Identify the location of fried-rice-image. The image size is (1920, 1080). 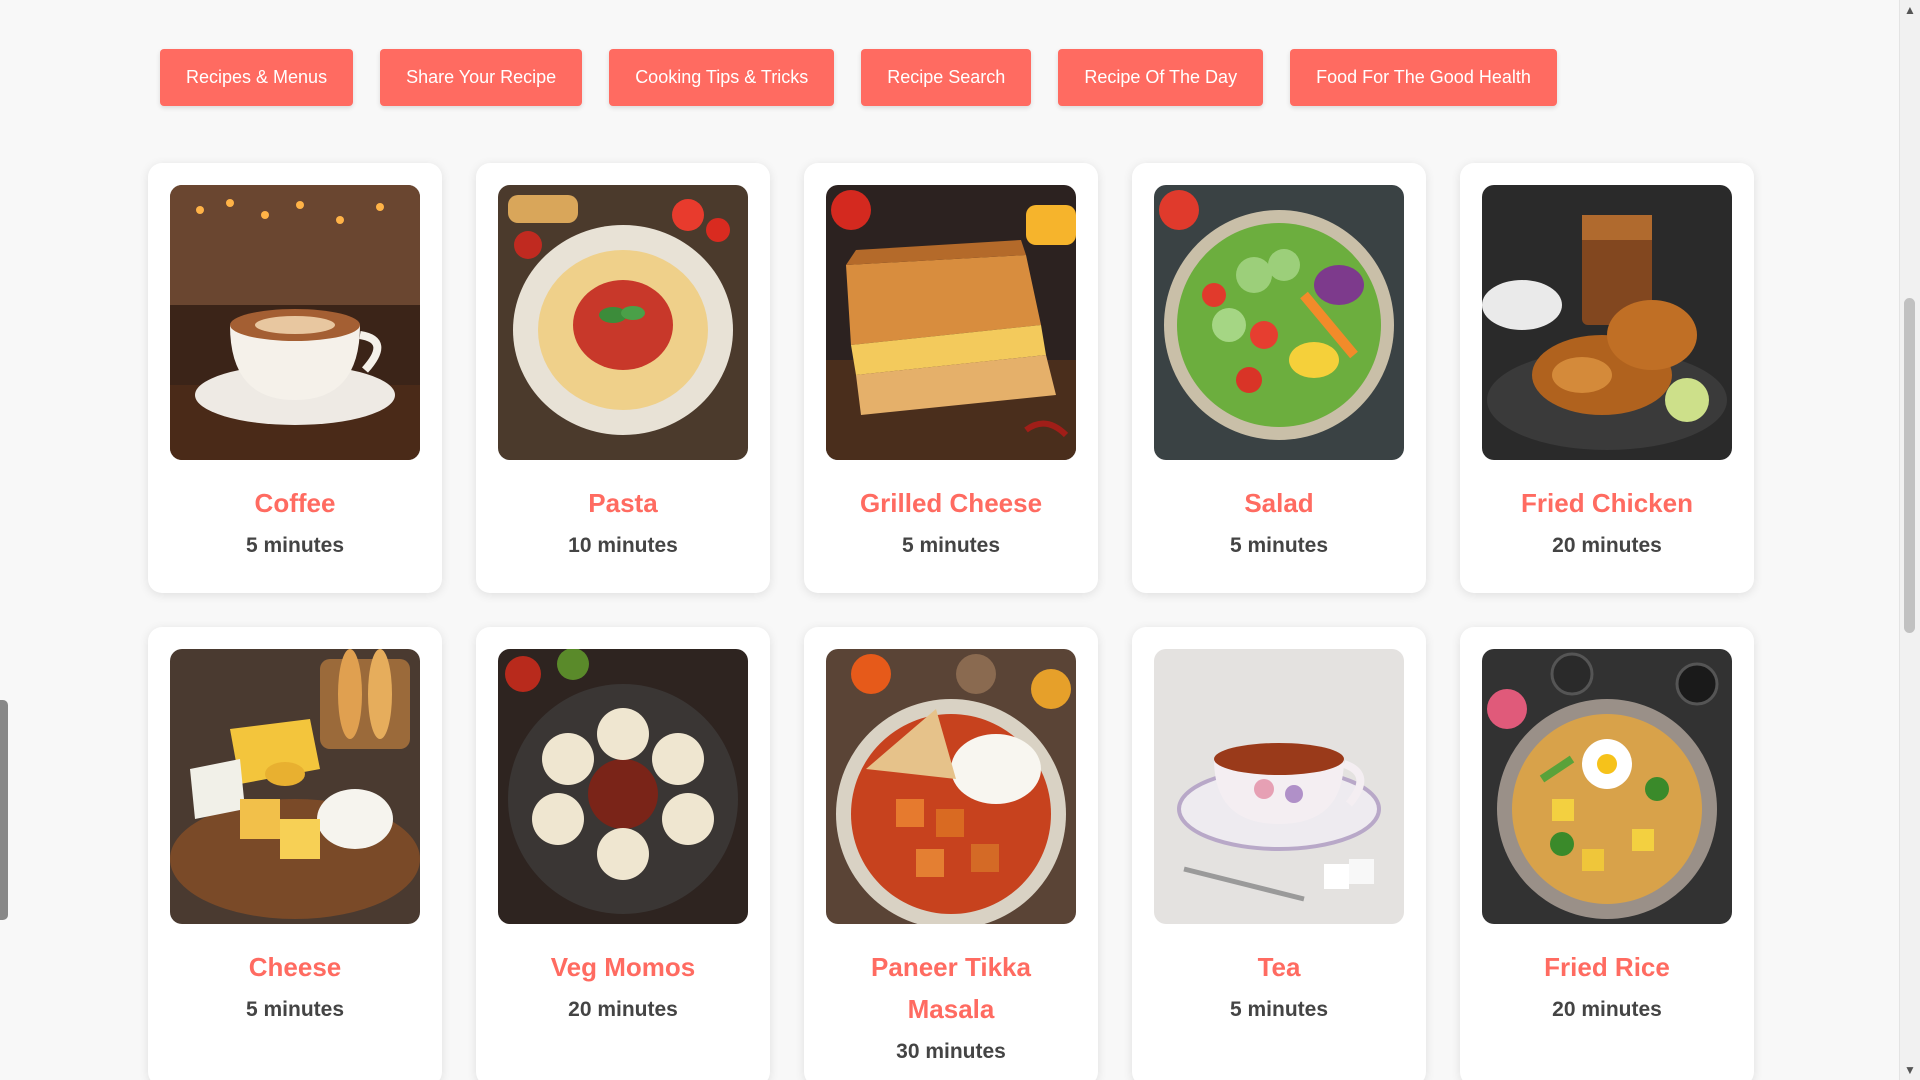
(1607, 786).